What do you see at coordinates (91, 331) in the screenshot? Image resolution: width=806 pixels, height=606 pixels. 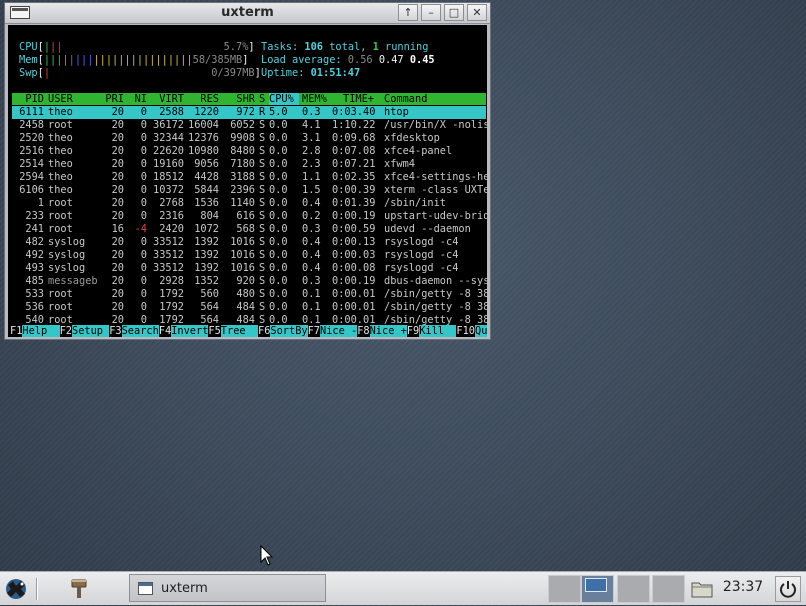 I see `fkey-label: Setup` at bounding box center [91, 331].